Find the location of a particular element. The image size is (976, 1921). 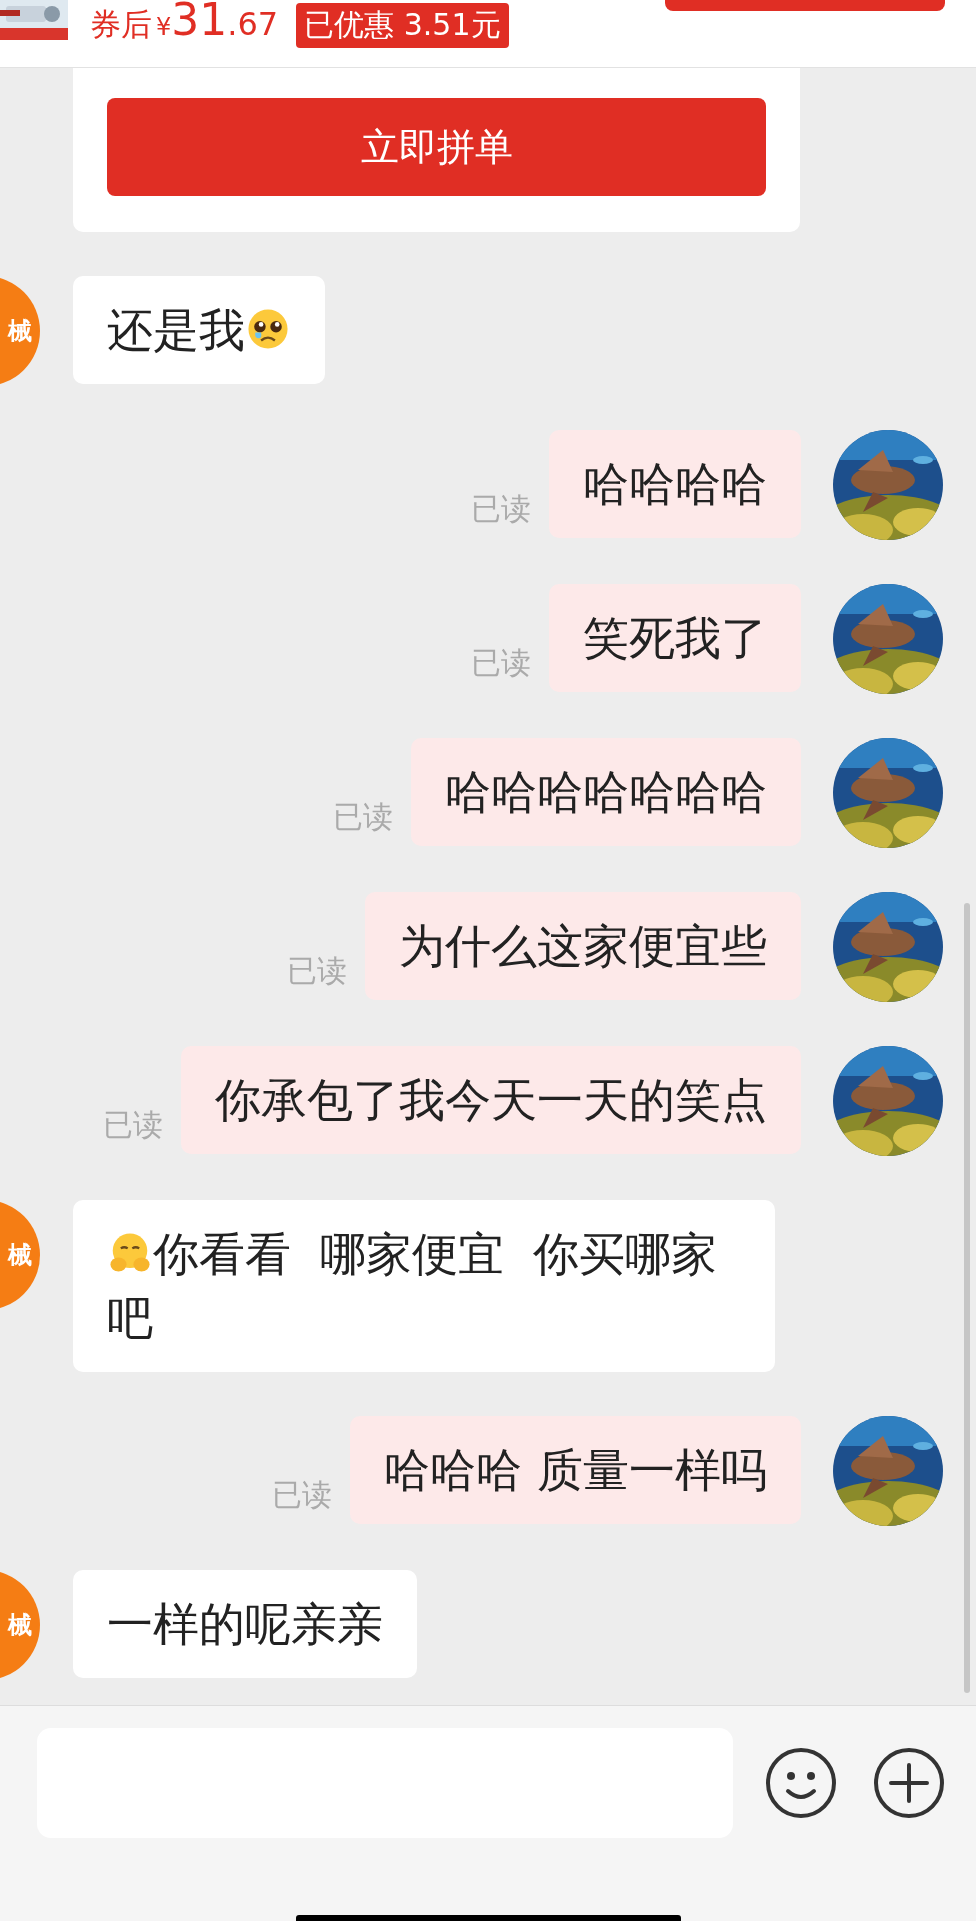

discount-badge: 已优惠 3.51元 is located at coordinates (402, 25).